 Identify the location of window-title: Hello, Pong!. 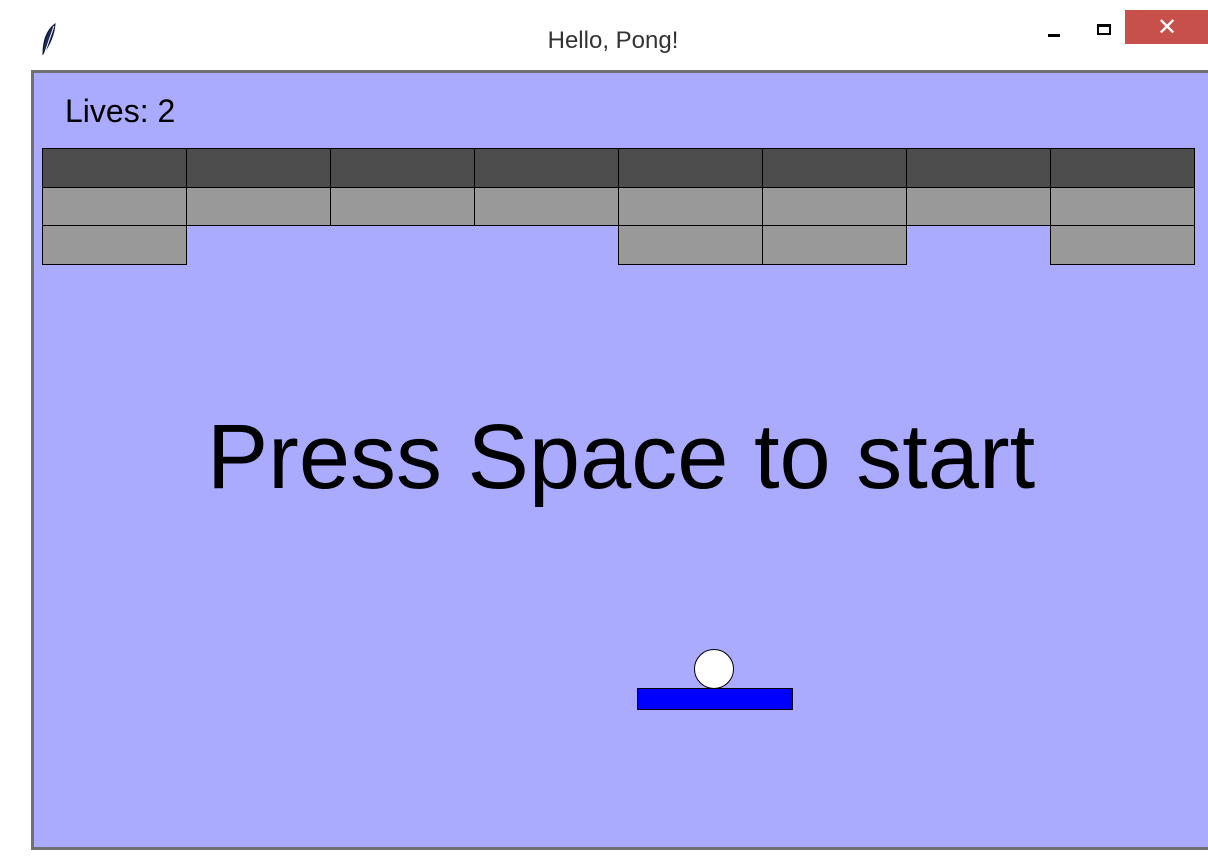
(613, 40).